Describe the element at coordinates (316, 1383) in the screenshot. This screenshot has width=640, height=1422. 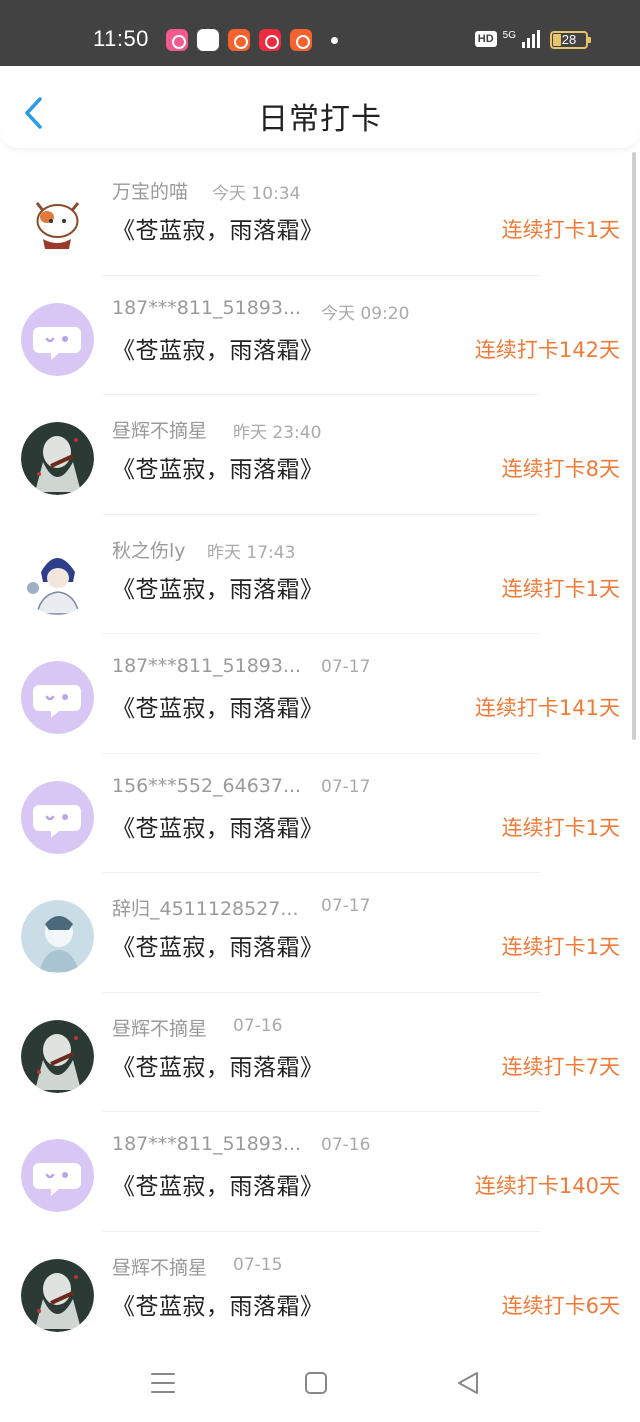
I see `square-home-icon` at that location.